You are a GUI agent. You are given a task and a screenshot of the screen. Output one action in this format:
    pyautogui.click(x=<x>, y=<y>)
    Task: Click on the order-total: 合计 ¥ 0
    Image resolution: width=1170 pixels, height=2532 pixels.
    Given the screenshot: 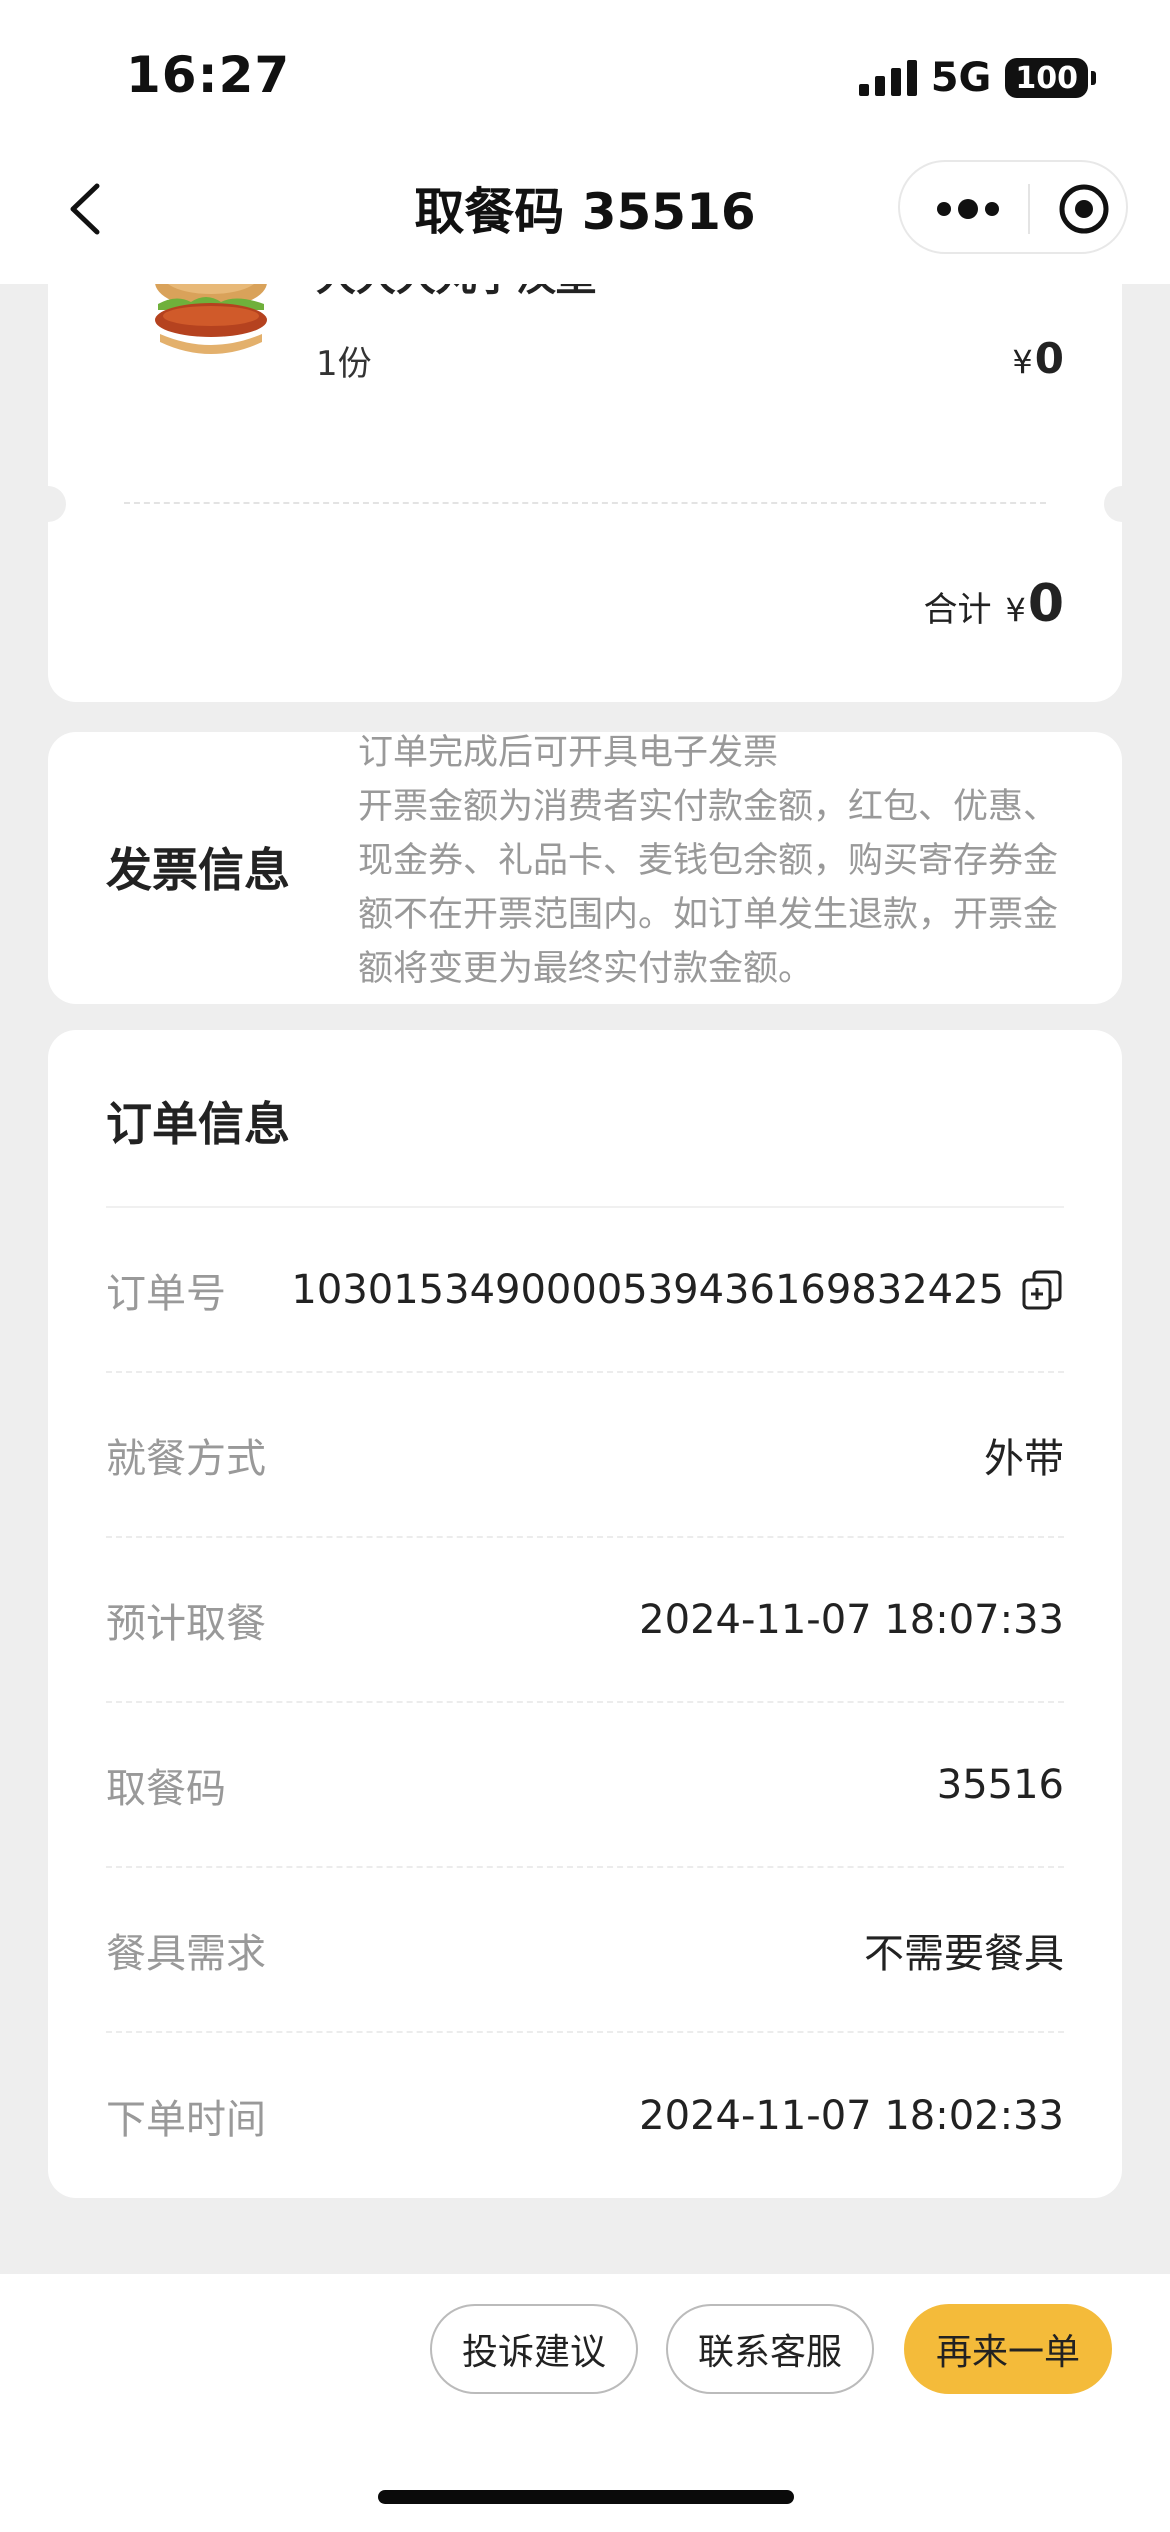 What is the action you would take?
    pyautogui.click(x=993, y=604)
    